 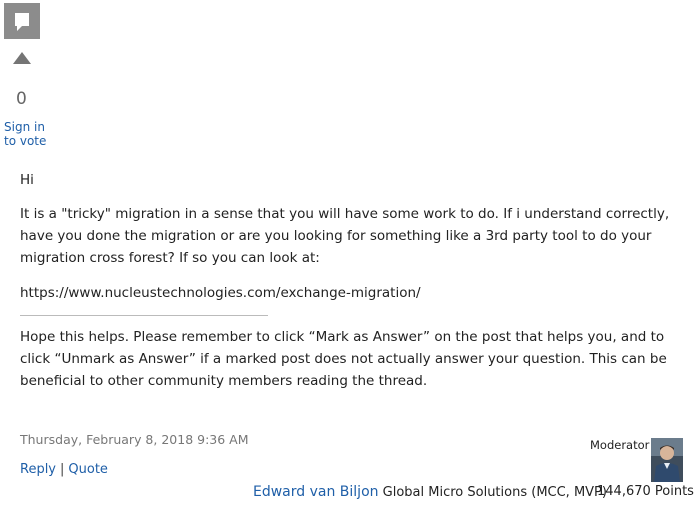 I want to click on sign-in-line1: Sign in, so click(x=24, y=127).